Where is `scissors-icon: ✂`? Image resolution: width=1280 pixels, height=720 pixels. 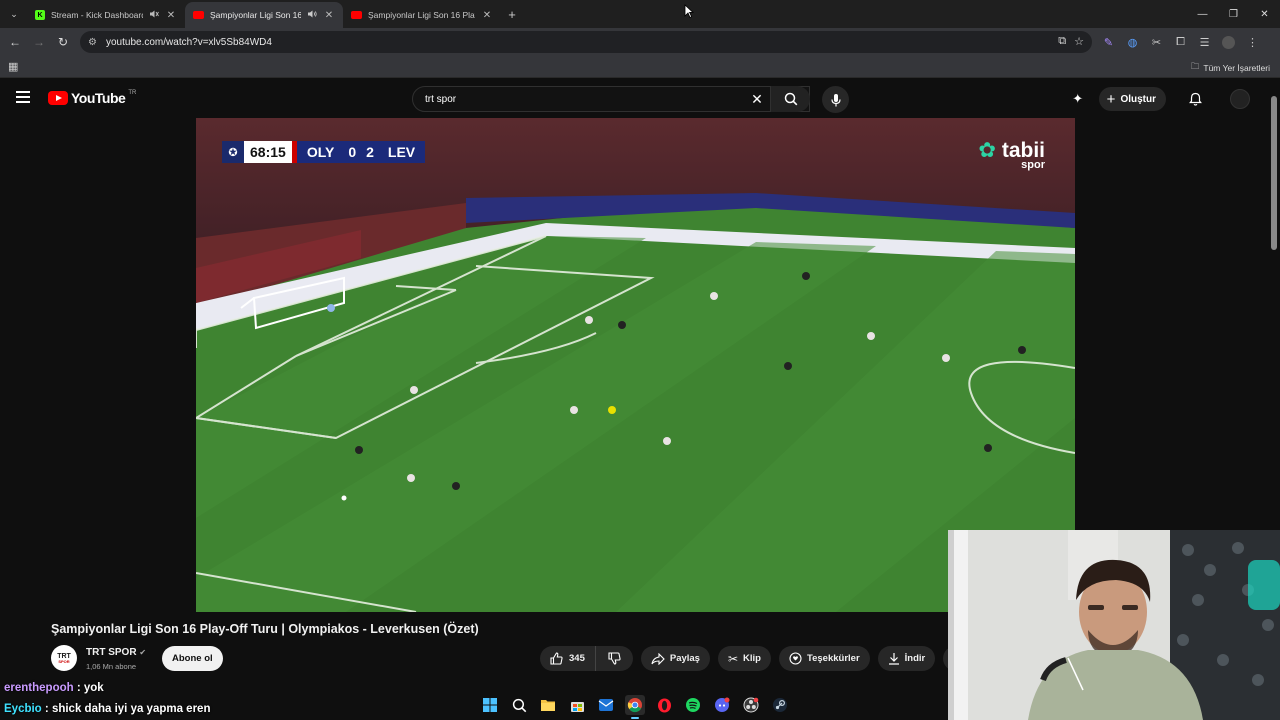 scissors-icon: ✂ is located at coordinates (733, 658).